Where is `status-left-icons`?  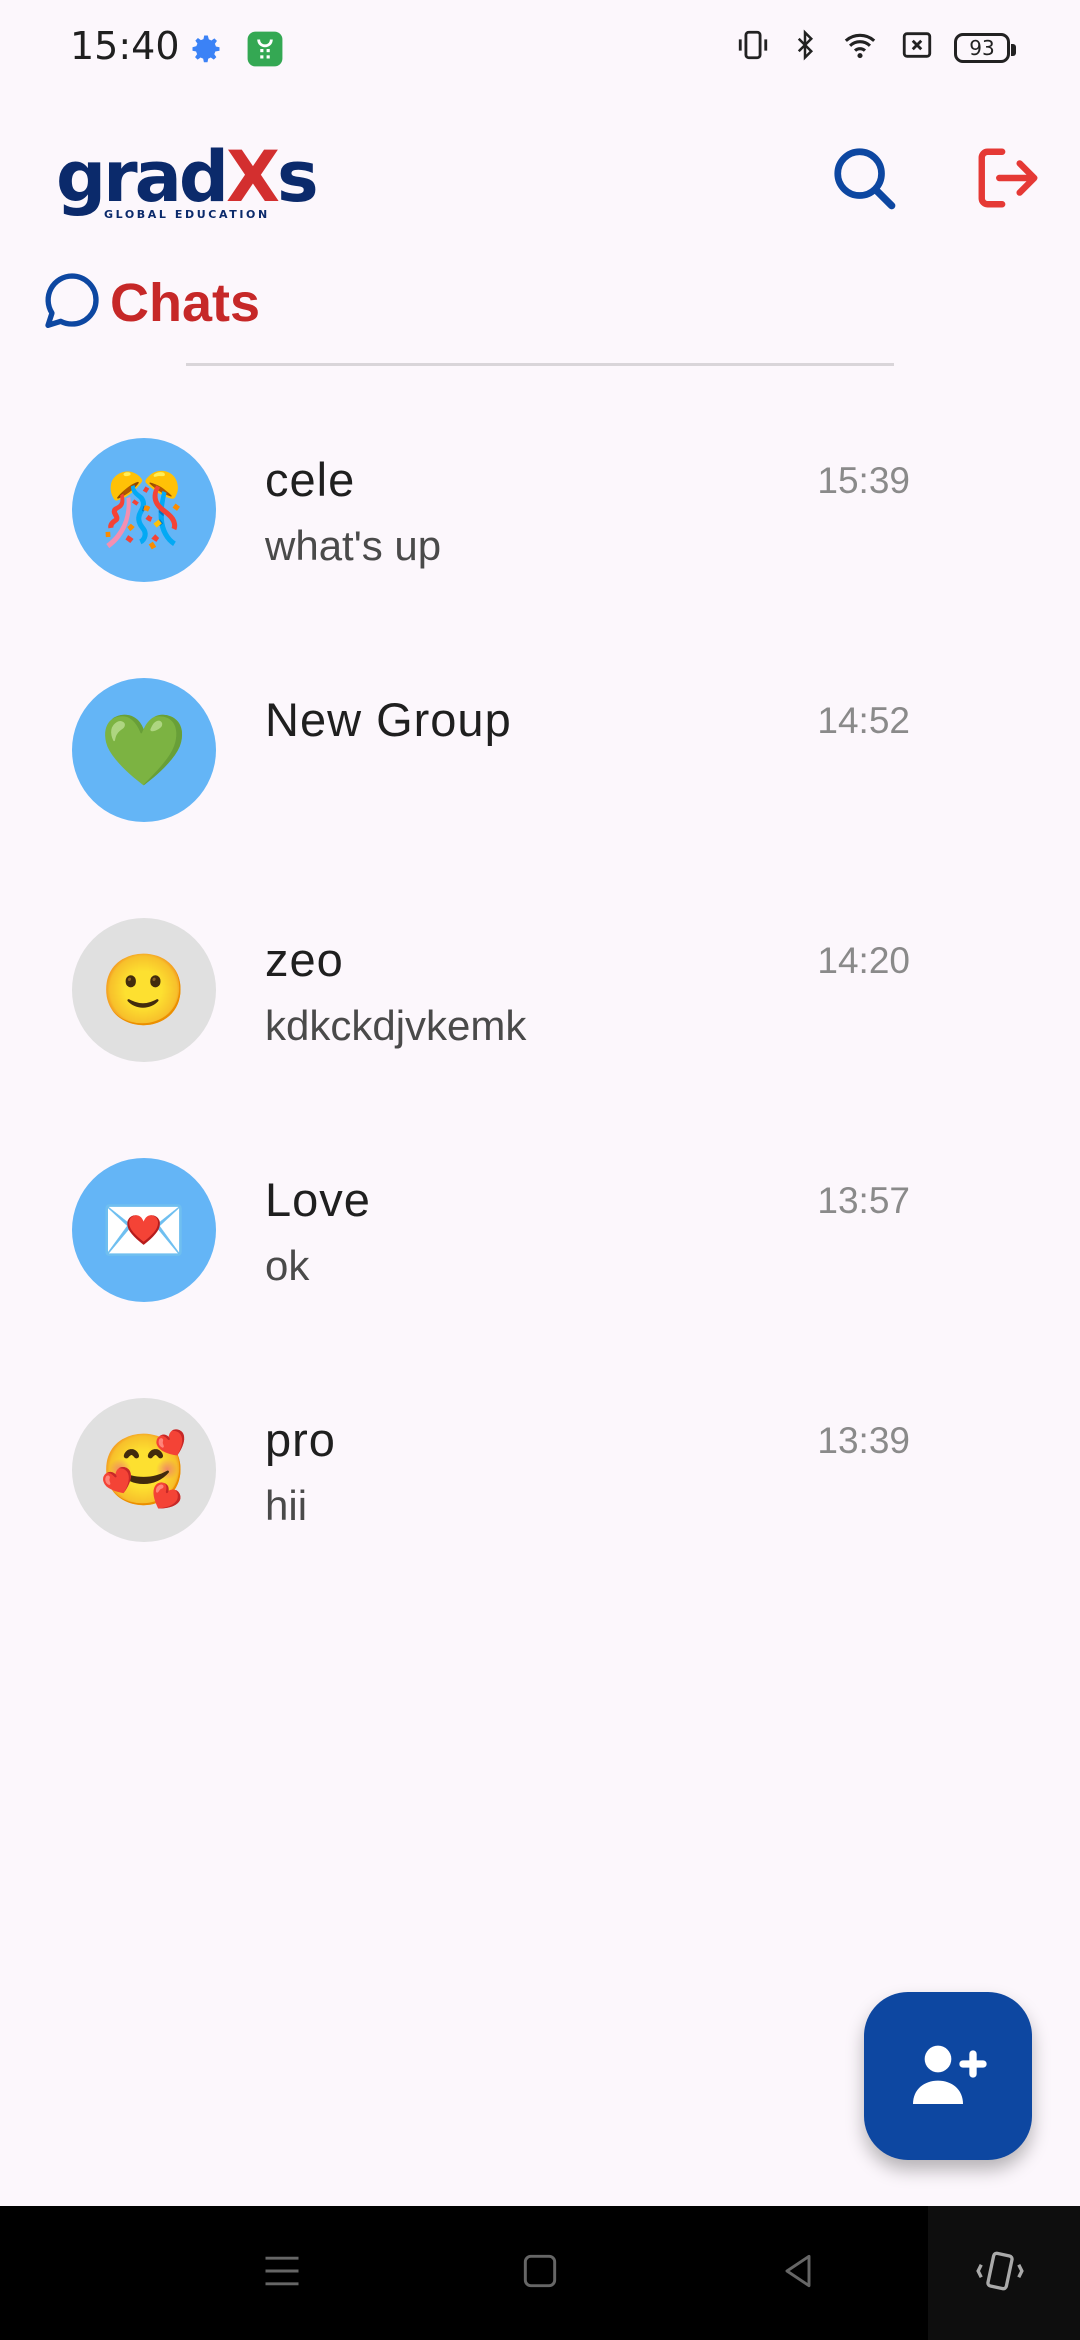
status-left-icons is located at coordinates (236, 51).